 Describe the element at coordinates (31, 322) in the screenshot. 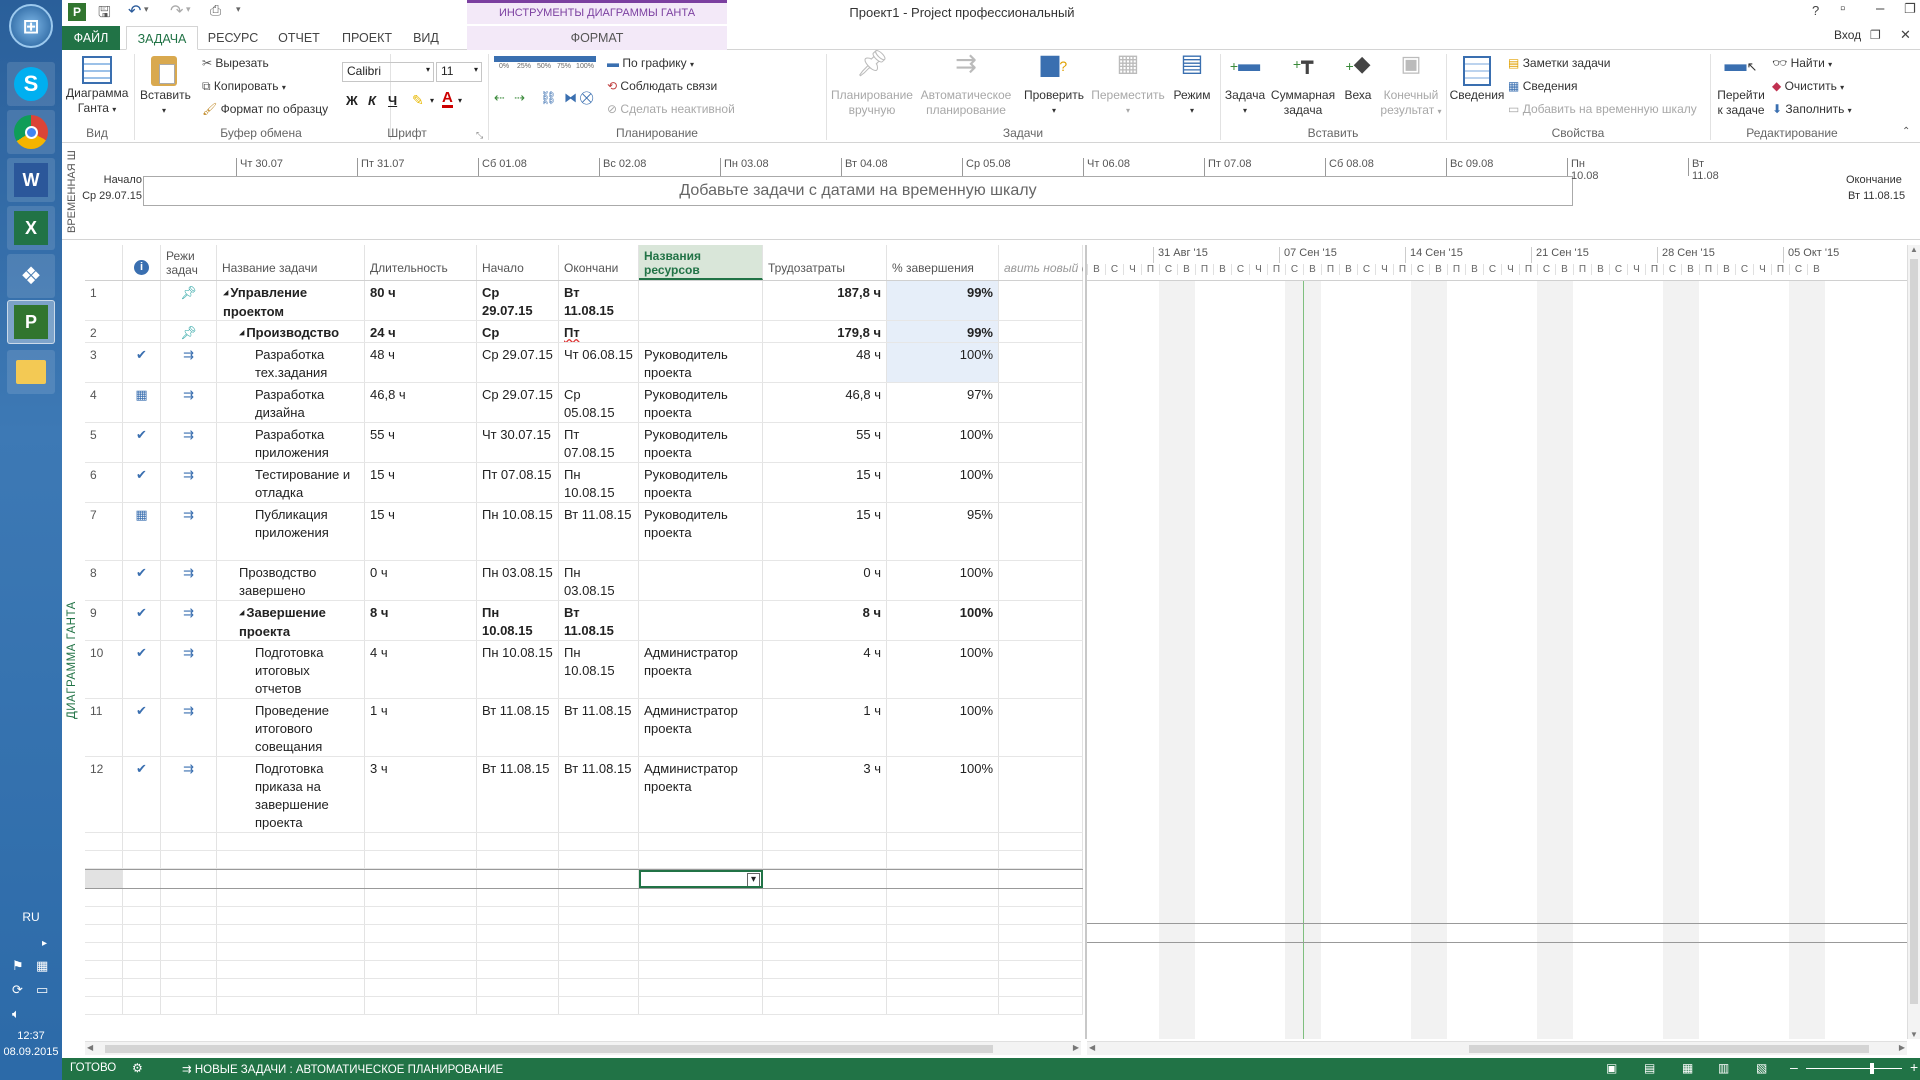

I see `project-icon: P` at that location.